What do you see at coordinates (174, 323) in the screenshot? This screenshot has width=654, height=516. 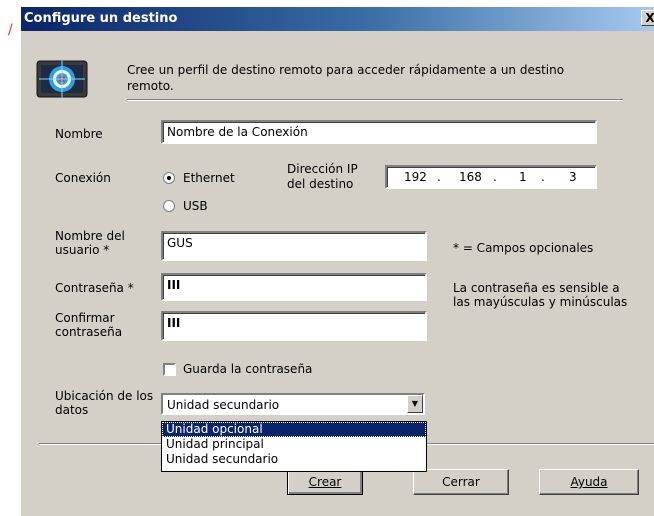 I see `confirm-value: III` at bounding box center [174, 323].